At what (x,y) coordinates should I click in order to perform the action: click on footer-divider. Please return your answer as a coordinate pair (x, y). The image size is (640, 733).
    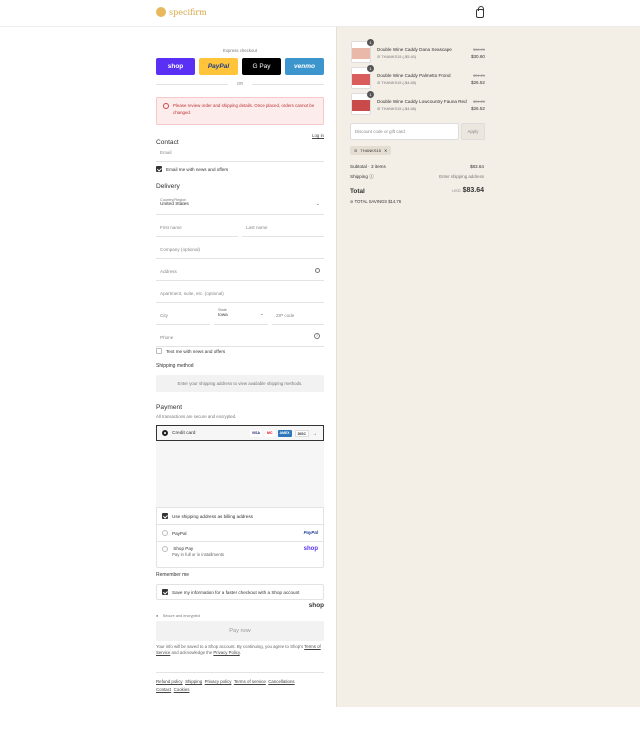
    Looking at the image, I should click on (240, 672).